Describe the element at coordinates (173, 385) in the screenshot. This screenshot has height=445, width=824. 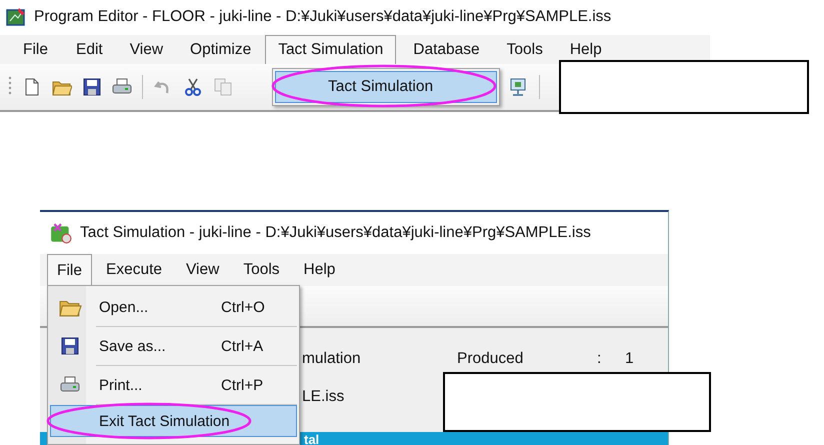
I see `menu-item: Print... Ctrl+P` at that location.